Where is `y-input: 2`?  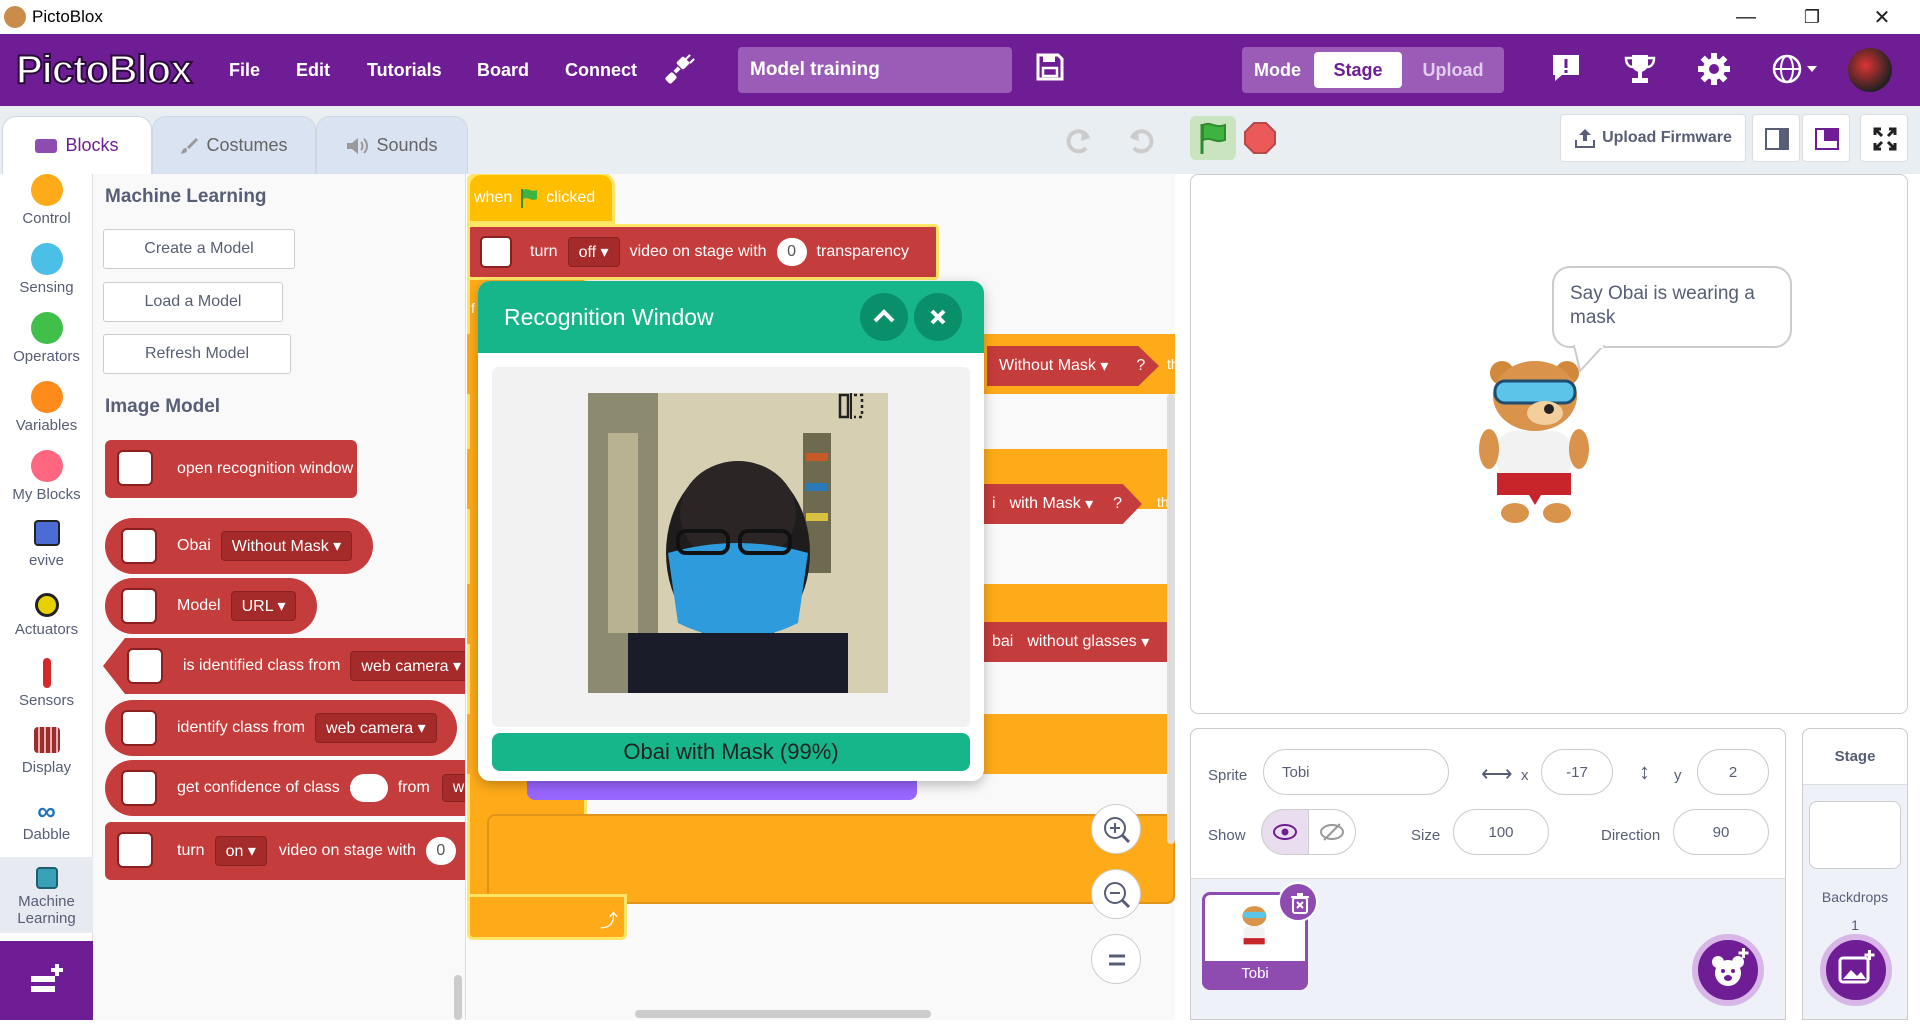
y-input: 2 is located at coordinates (1733, 772).